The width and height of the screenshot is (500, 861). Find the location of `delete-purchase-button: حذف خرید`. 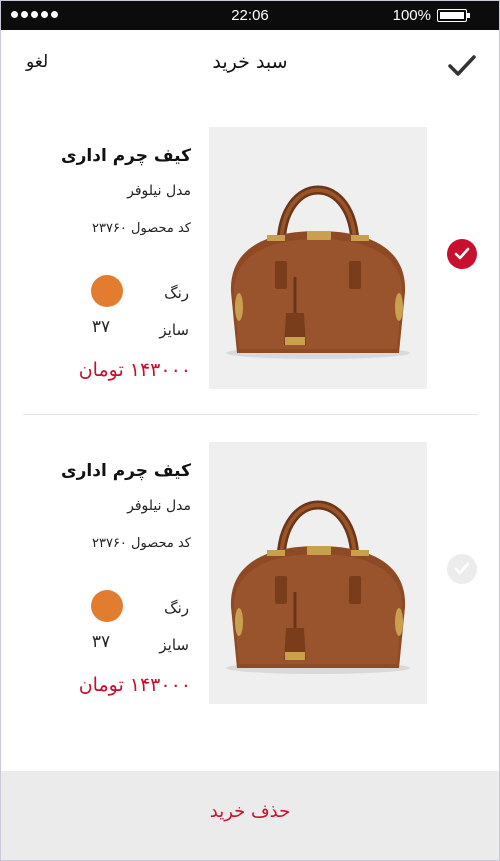

delete-purchase-button: حذف خرید is located at coordinates (250, 811).